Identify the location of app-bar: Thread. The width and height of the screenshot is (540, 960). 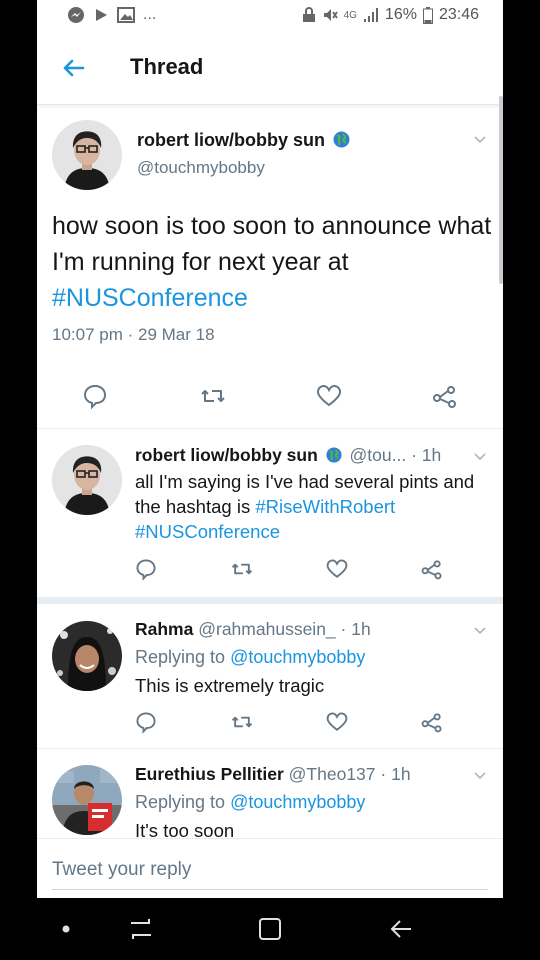
(270, 68).